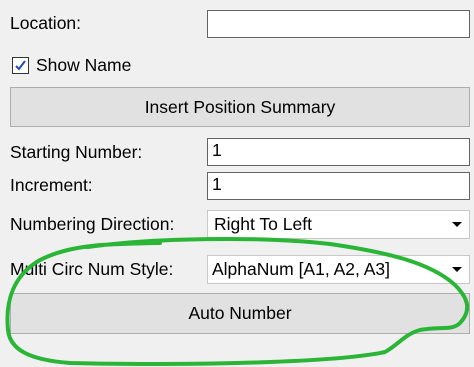 The width and height of the screenshot is (474, 367). What do you see at coordinates (338, 152) in the screenshot?
I see `starting-number-input: 1` at bounding box center [338, 152].